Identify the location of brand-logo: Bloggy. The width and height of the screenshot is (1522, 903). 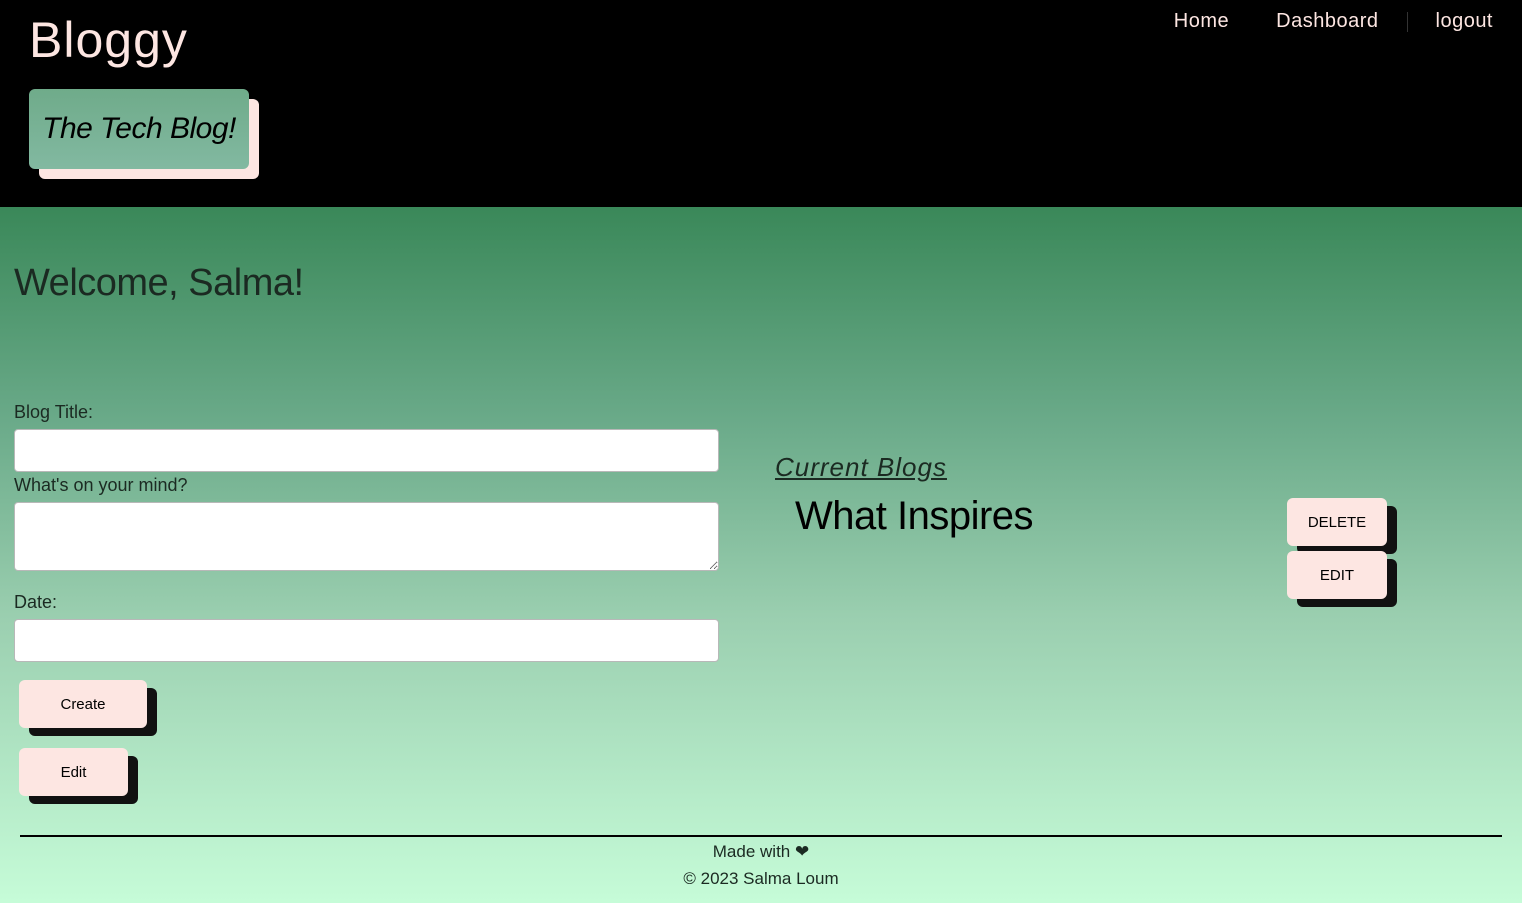
(108, 40).